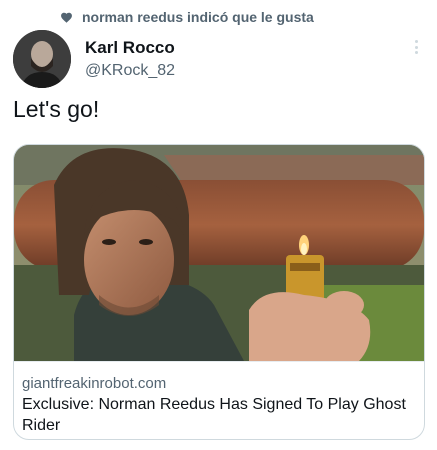 The width and height of the screenshot is (437, 450). Describe the element at coordinates (198, 17) in the screenshot. I see `social-context-text: norman reedus indicó que le gusta` at that location.